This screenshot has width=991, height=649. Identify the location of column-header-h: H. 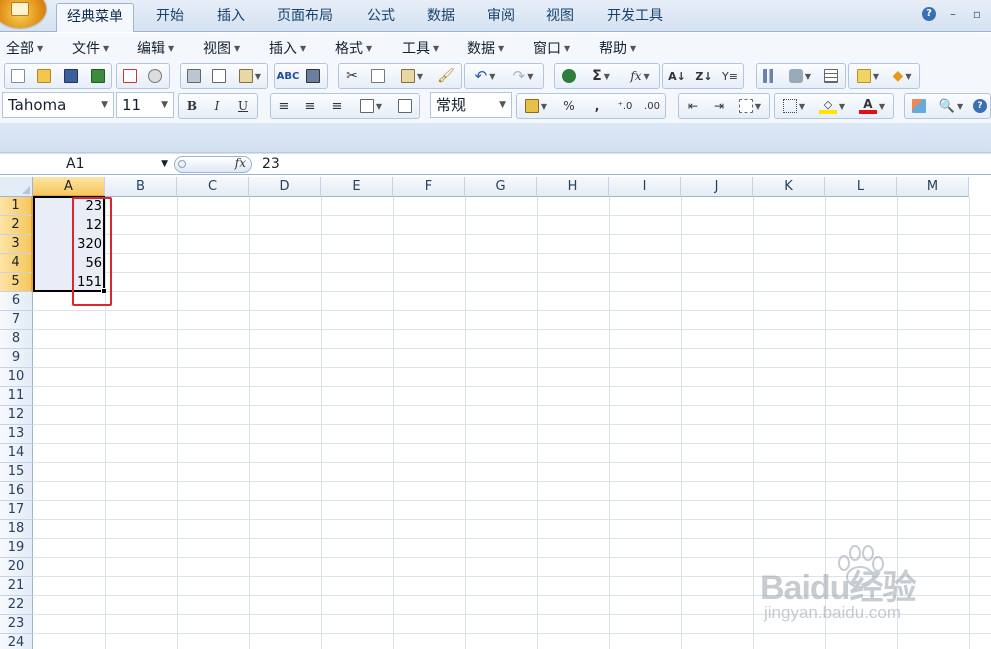
(573, 187).